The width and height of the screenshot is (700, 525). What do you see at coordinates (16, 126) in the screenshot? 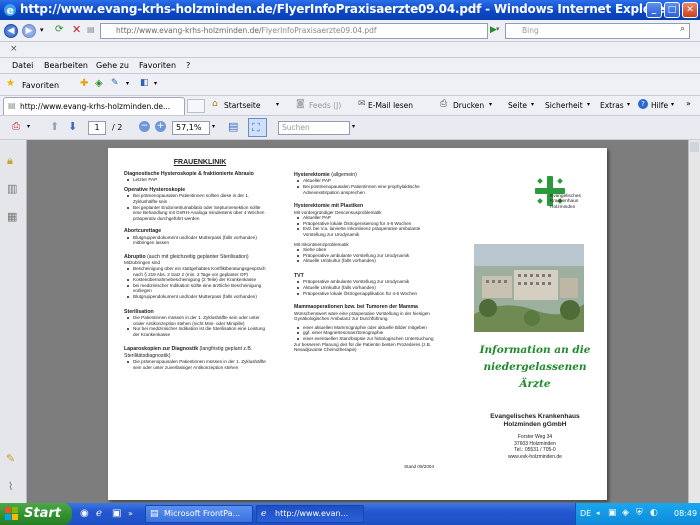
I see `pdf-print-icon: ⎙` at bounding box center [16, 126].